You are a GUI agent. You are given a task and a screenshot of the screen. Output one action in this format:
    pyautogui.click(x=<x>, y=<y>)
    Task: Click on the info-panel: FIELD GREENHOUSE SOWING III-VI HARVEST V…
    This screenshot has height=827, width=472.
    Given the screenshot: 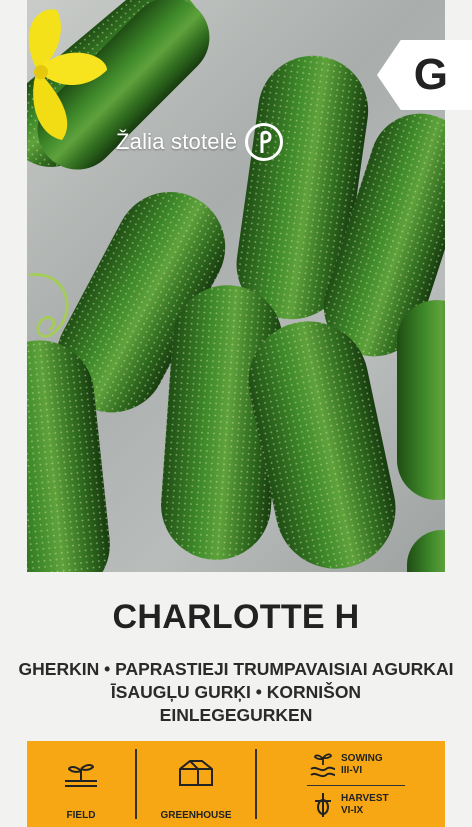 What is the action you would take?
    pyautogui.click(x=236, y=784)
    